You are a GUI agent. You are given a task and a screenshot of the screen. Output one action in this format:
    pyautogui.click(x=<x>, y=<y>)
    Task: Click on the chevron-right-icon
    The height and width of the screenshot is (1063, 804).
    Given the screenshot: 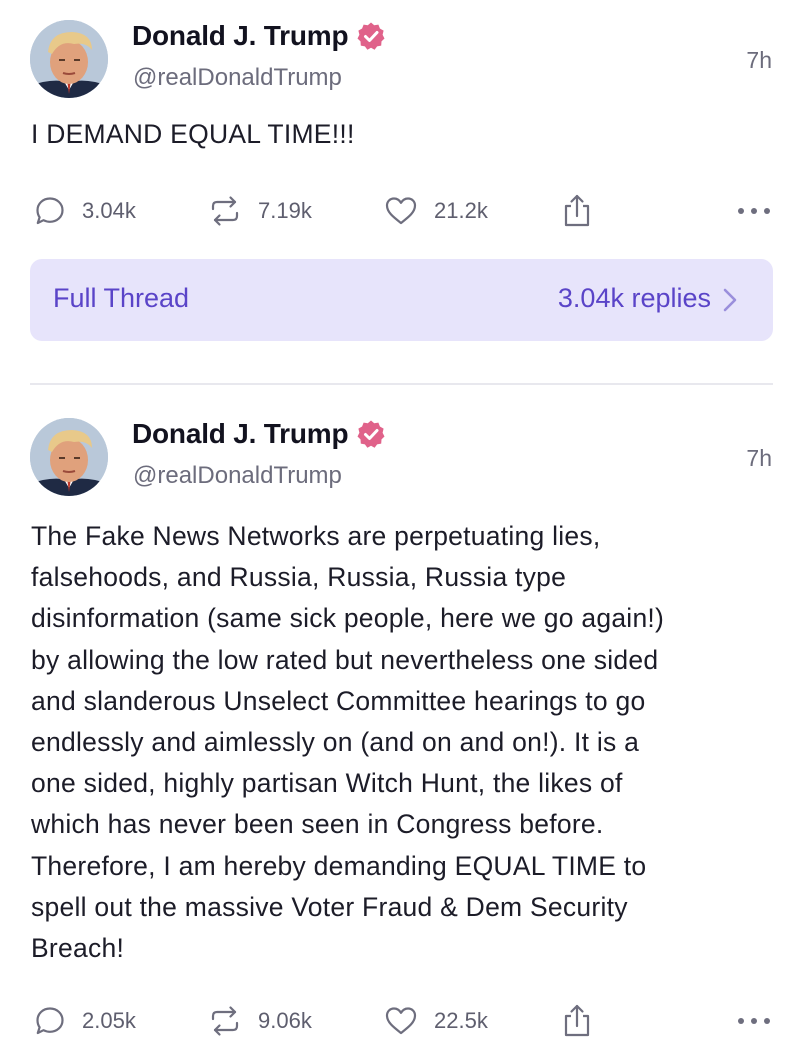 What is the action you would take?
    pyautogui.click(x=730, y=302)
    